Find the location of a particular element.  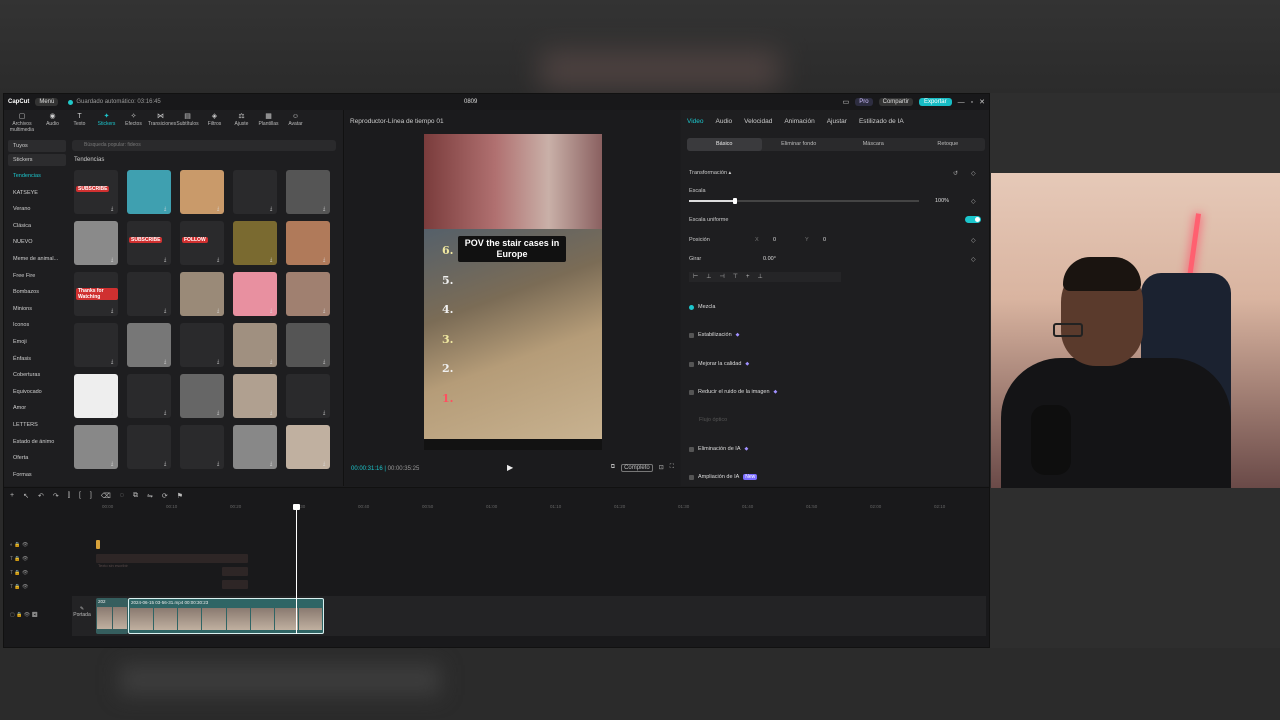

tab-2: Velocidad is located at coordinates (758, 121).